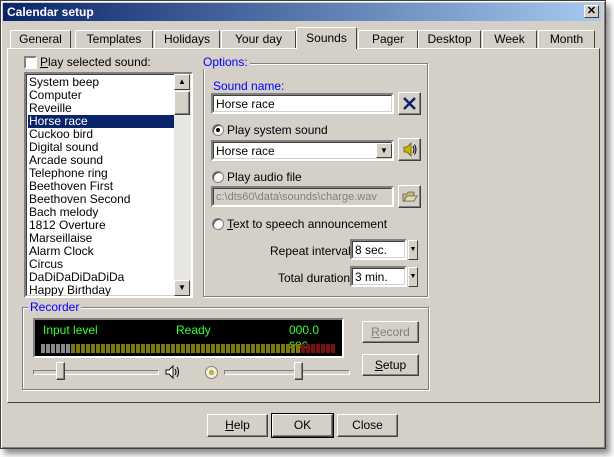 Image resolution: width=614 pixels, height=457 pixels. What do you see at coordinates (99, 62) in the screenshot?
I see `play-selected-label-rest: lay selected sound:` at bounding box center [99, 62].